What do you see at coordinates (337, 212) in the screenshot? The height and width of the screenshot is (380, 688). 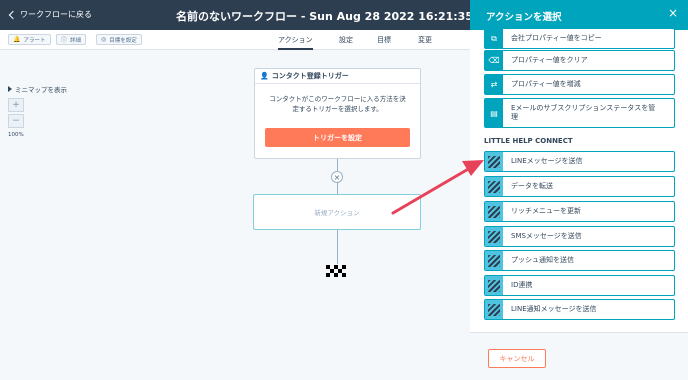 I see `new-action-placeholder: 新規アクション` at bounding box center [337, 212].